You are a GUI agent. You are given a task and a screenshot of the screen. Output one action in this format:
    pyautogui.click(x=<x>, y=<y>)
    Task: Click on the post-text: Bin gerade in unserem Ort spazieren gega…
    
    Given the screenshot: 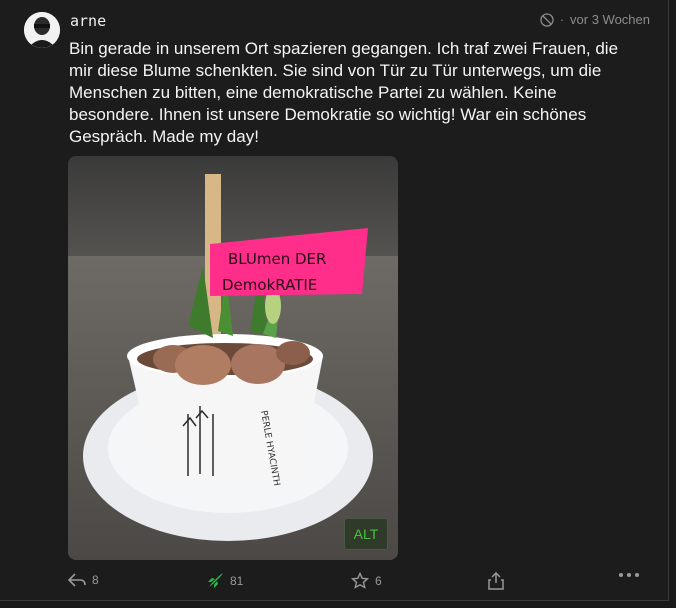 What is the action you would take?
    pyautogui.click(x=344, y=92)
    